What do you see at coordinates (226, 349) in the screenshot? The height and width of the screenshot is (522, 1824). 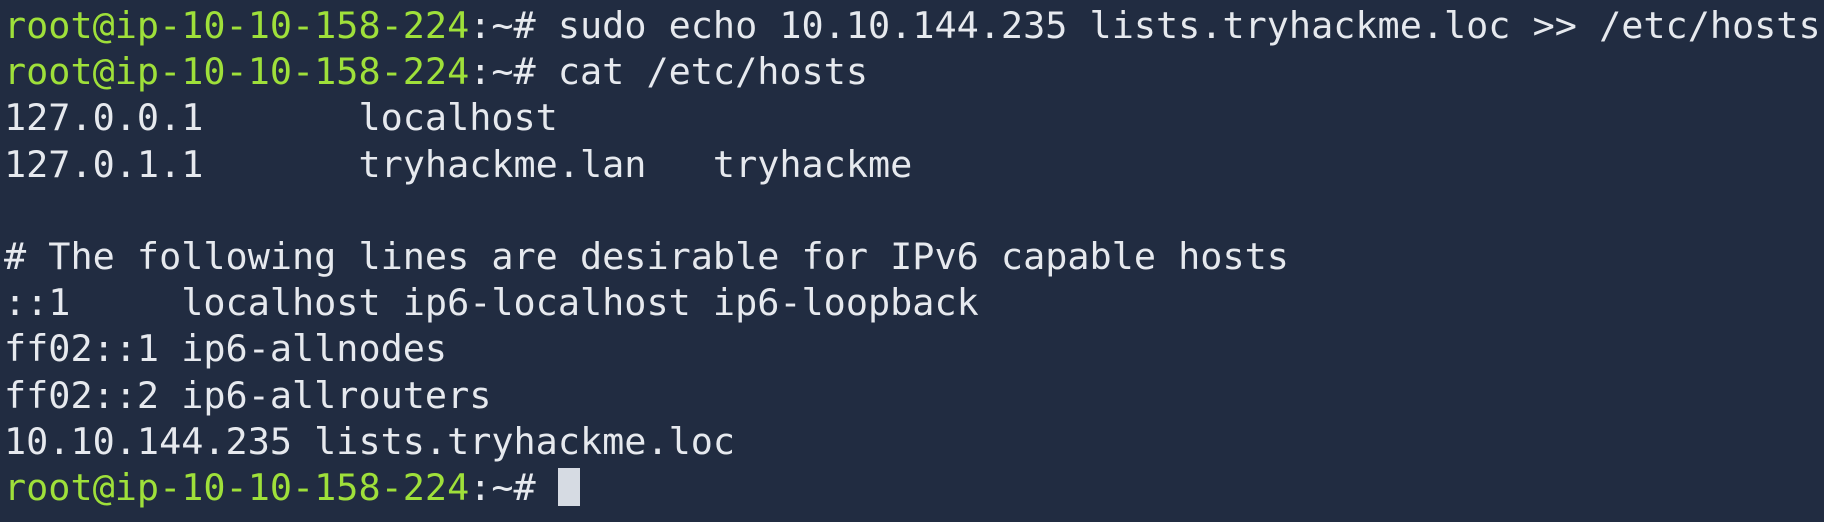 I see `output-line: ff02::1 ip6-allnodes` at bounding box center [226, 349].